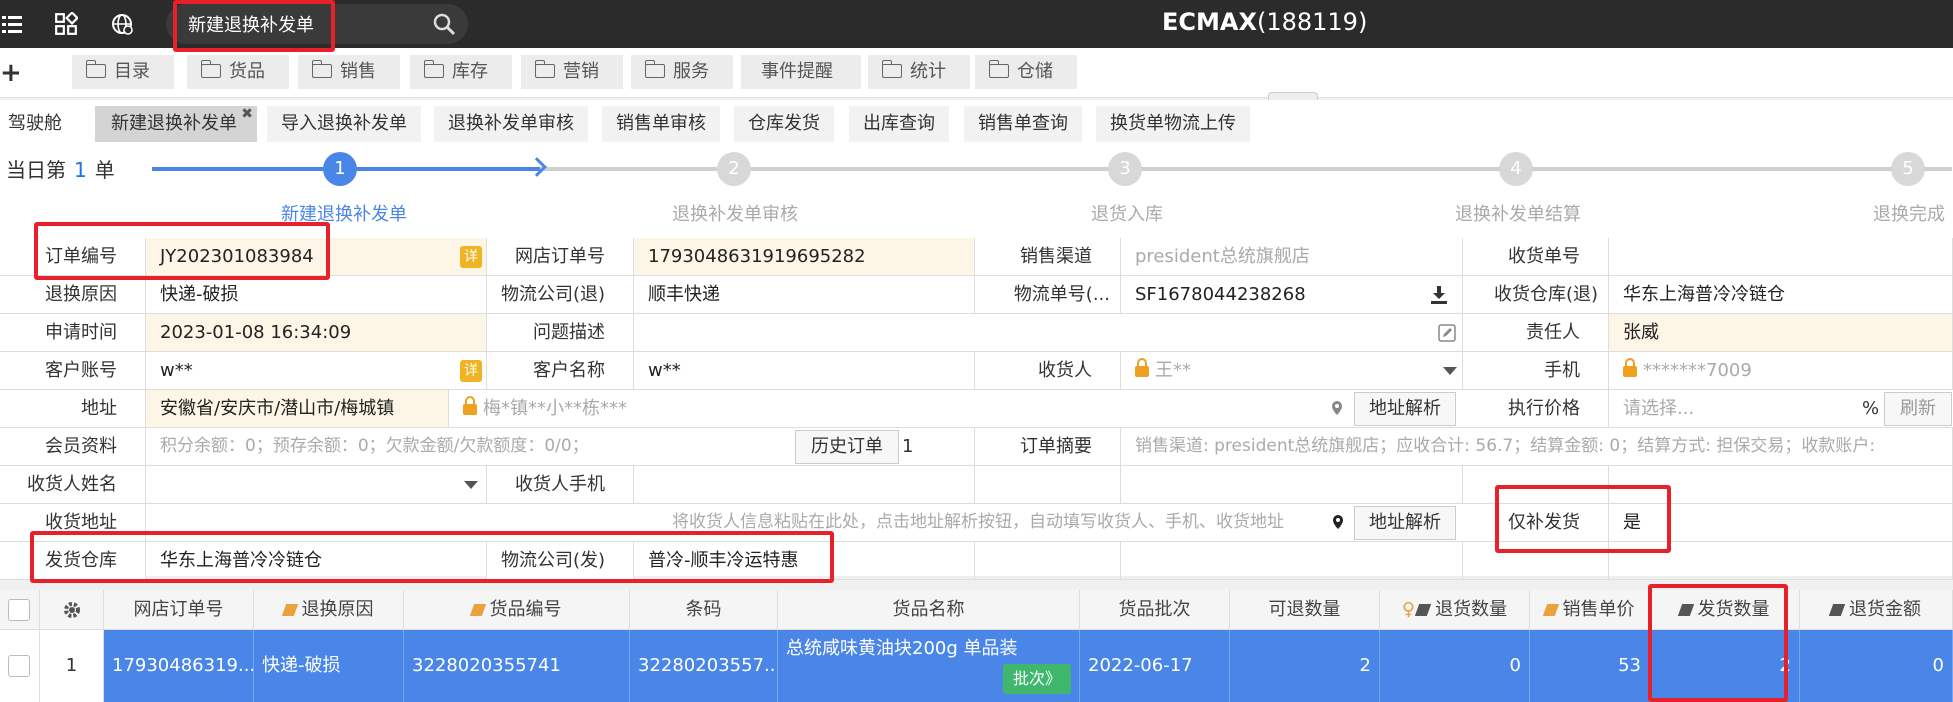 The height and width of the screenshot is (702, 1953). I want to click on edit-icon, so click(1447, 333).